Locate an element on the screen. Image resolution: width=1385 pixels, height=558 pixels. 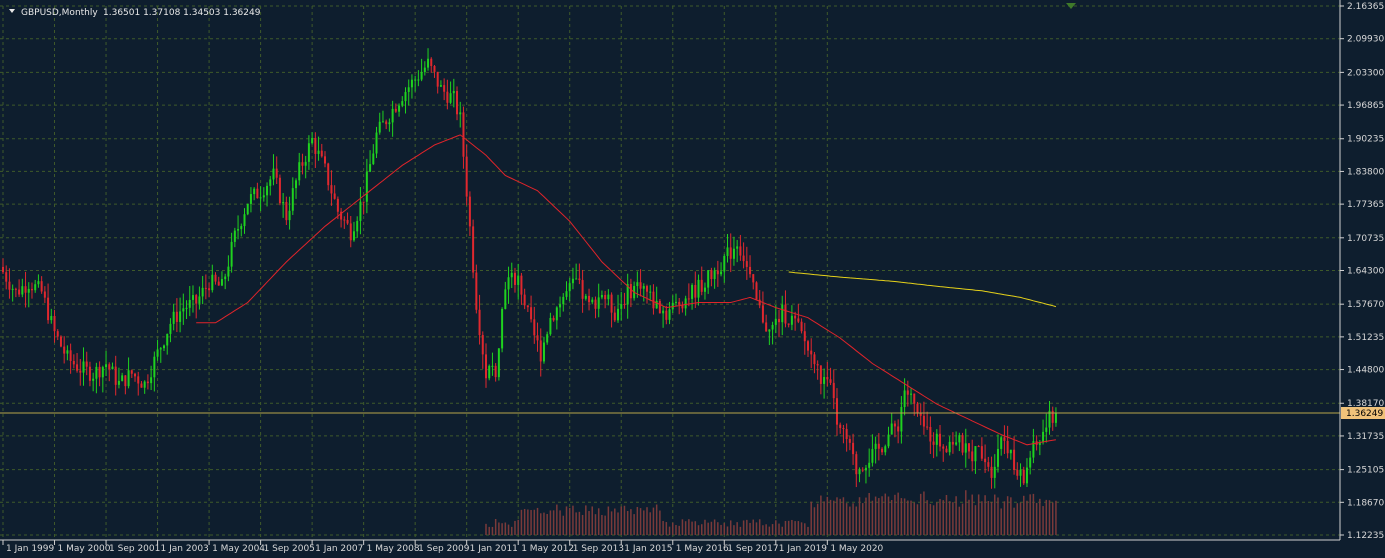
time-tick-label: 1 Sep 2017 is located at coordinates (752, 549).